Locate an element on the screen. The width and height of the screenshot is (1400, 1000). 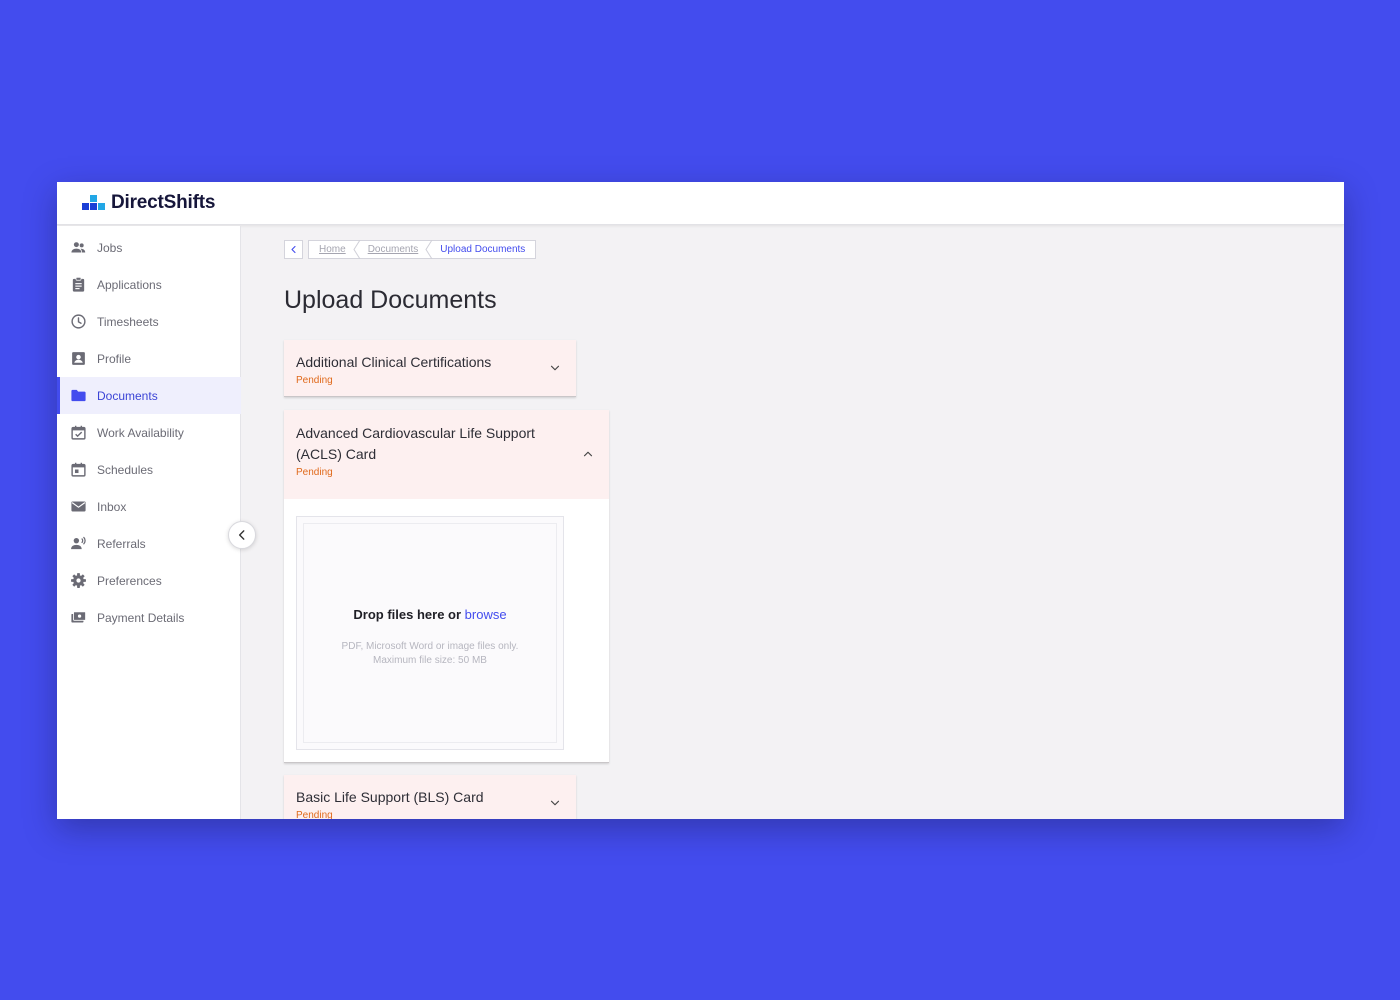
hint-line-1: PDF, Microsoft Word or image files only. is located at coordinates (430, 646).